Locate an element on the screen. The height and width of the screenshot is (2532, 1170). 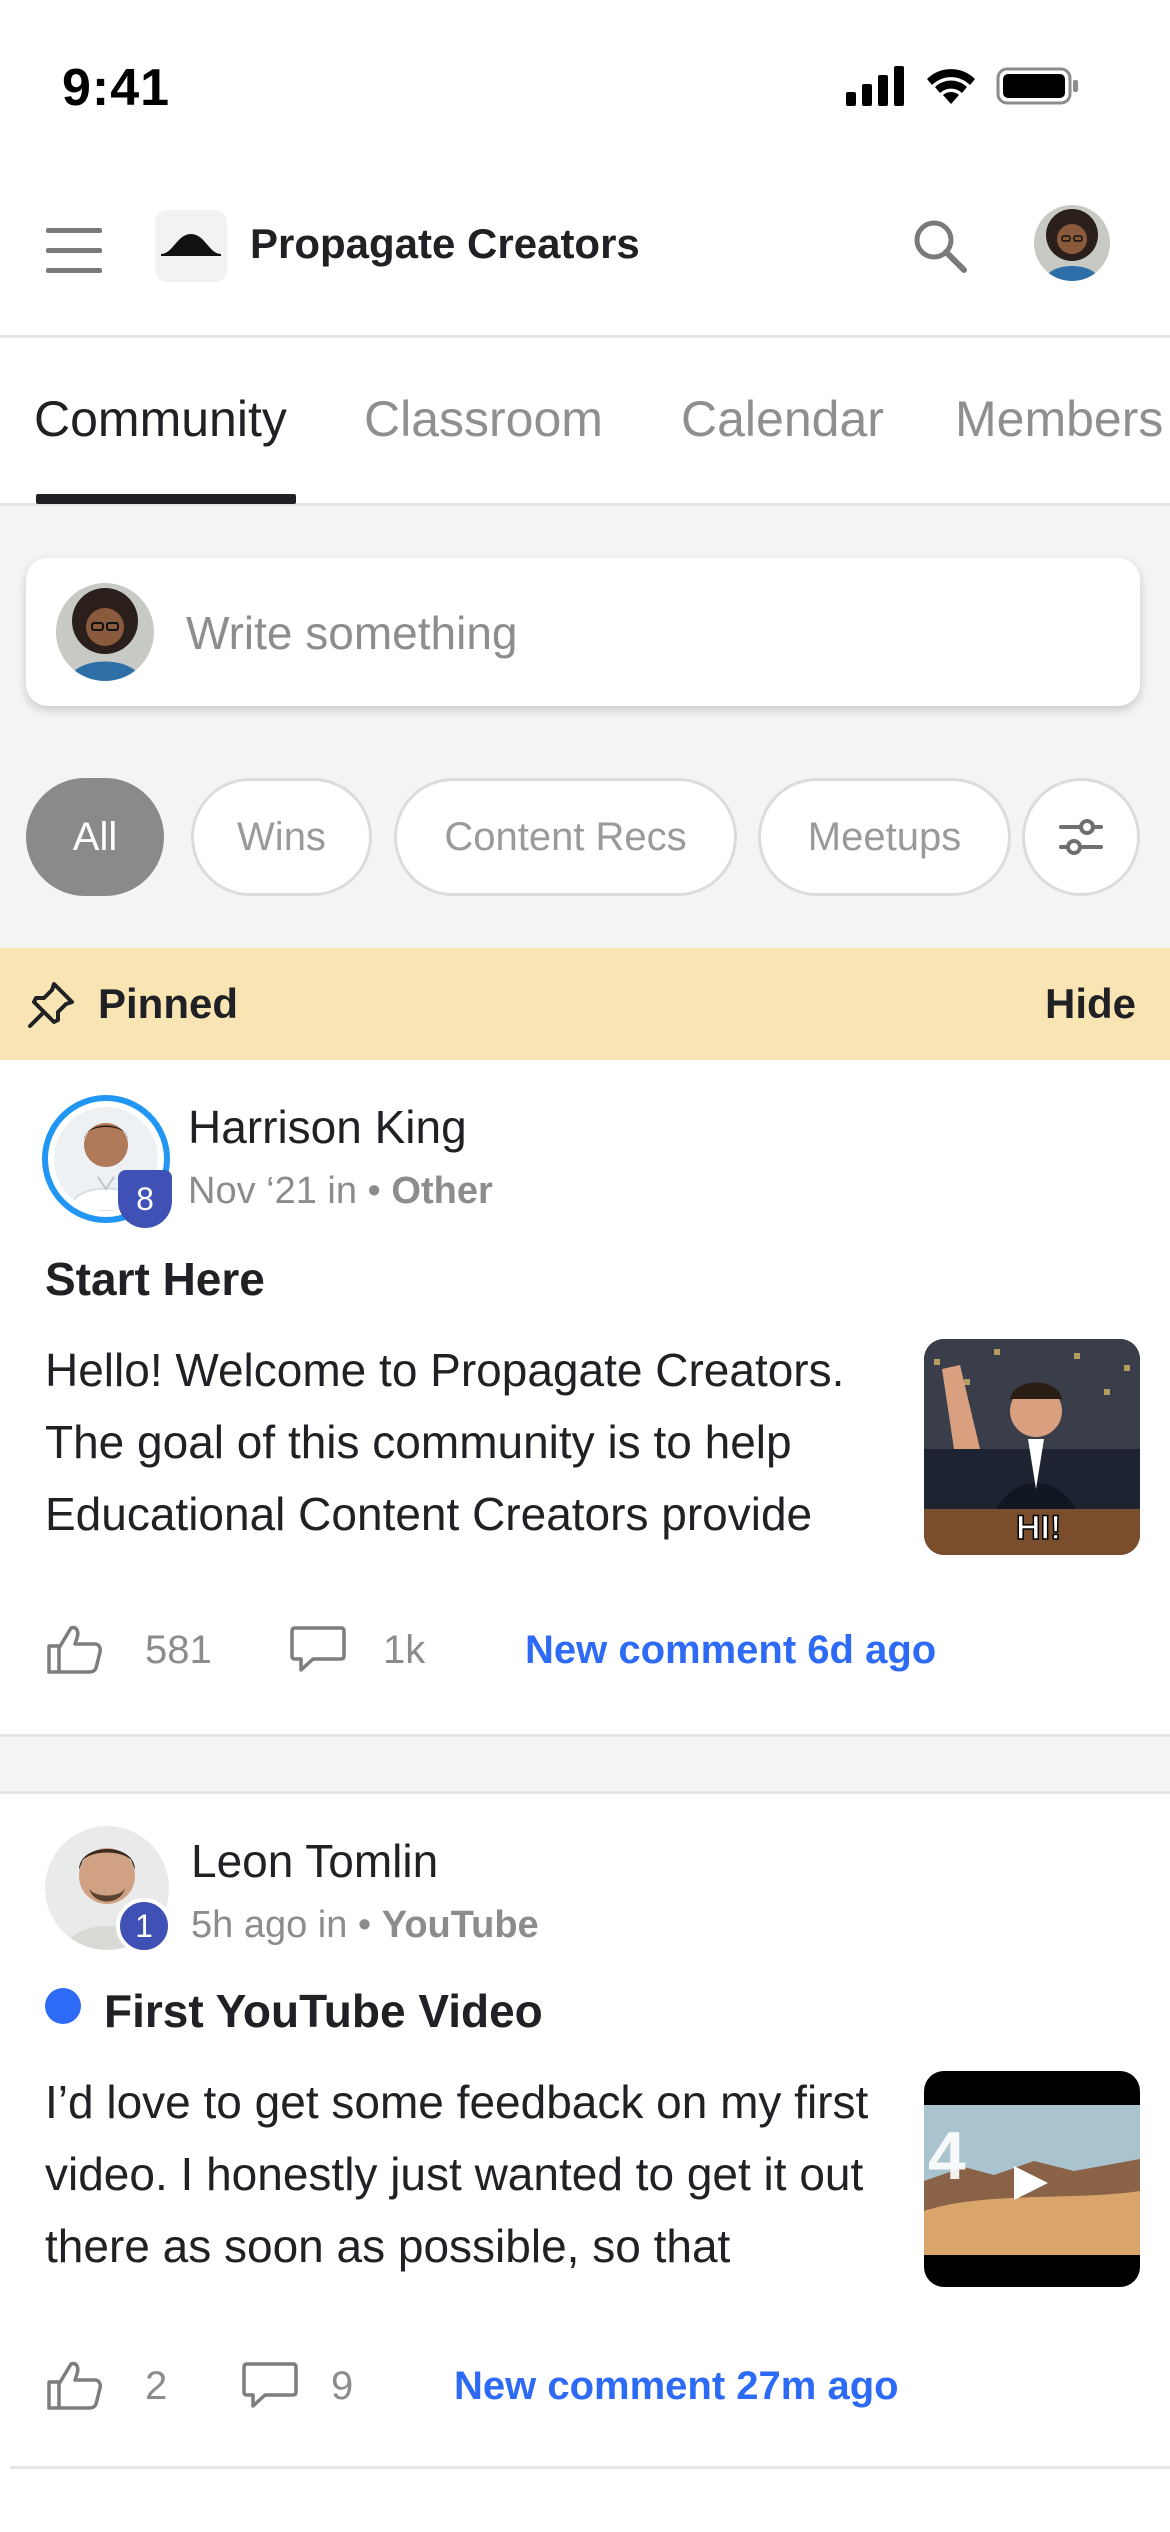
post-time: 5h ago in • is located at coordinates (281, 1925).